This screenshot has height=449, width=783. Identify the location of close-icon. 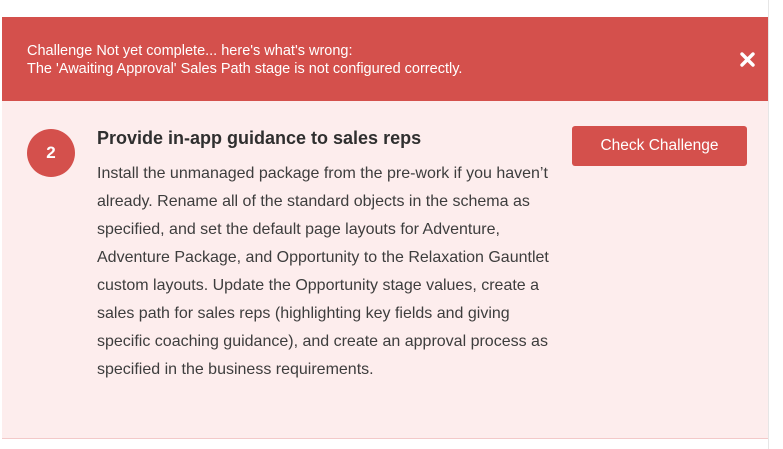
(747, 59).